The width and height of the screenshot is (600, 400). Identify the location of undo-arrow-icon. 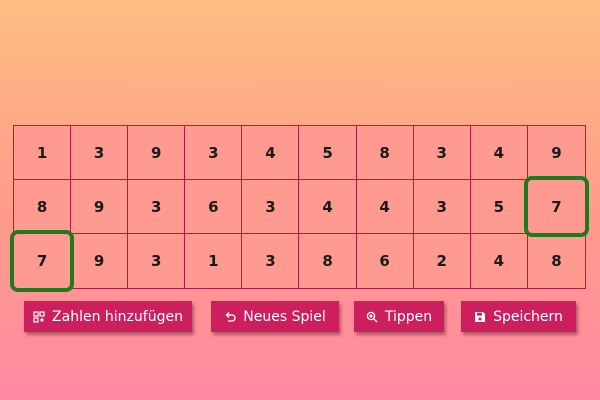
(230, 317).